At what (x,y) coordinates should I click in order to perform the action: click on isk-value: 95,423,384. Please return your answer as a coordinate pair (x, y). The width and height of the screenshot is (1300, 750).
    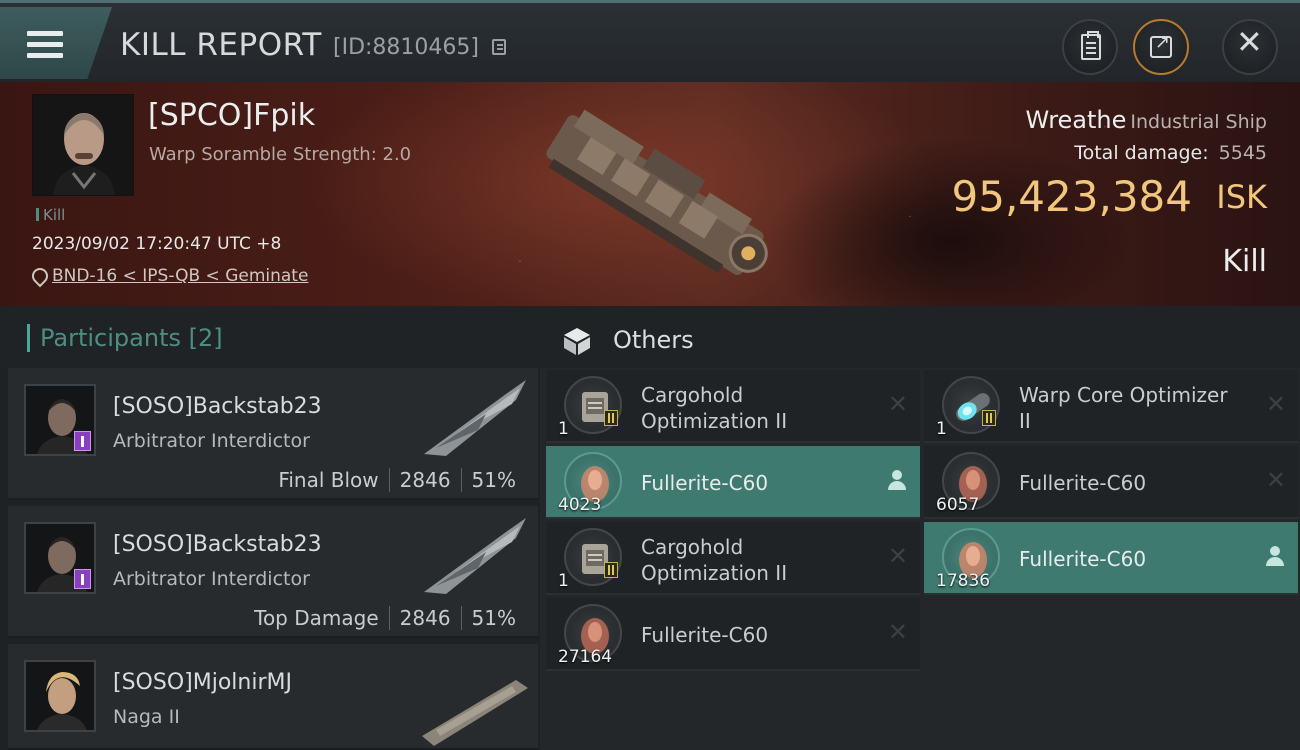
    Looking at the image, I should click on (1071, 196).